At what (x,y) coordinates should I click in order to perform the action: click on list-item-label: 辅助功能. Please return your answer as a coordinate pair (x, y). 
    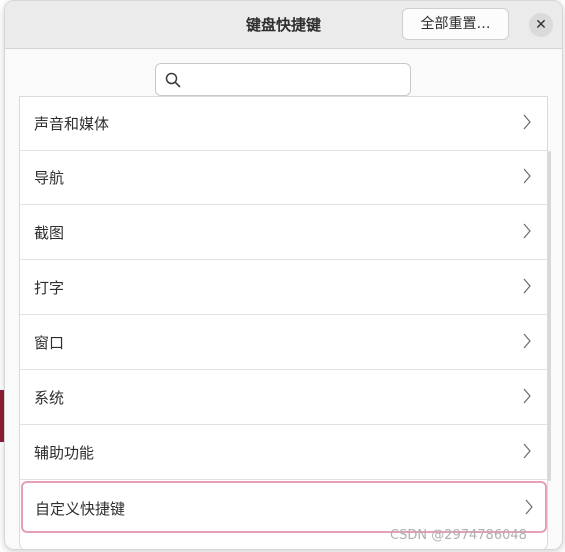
    Looking at the image, I should click on (64, 453).